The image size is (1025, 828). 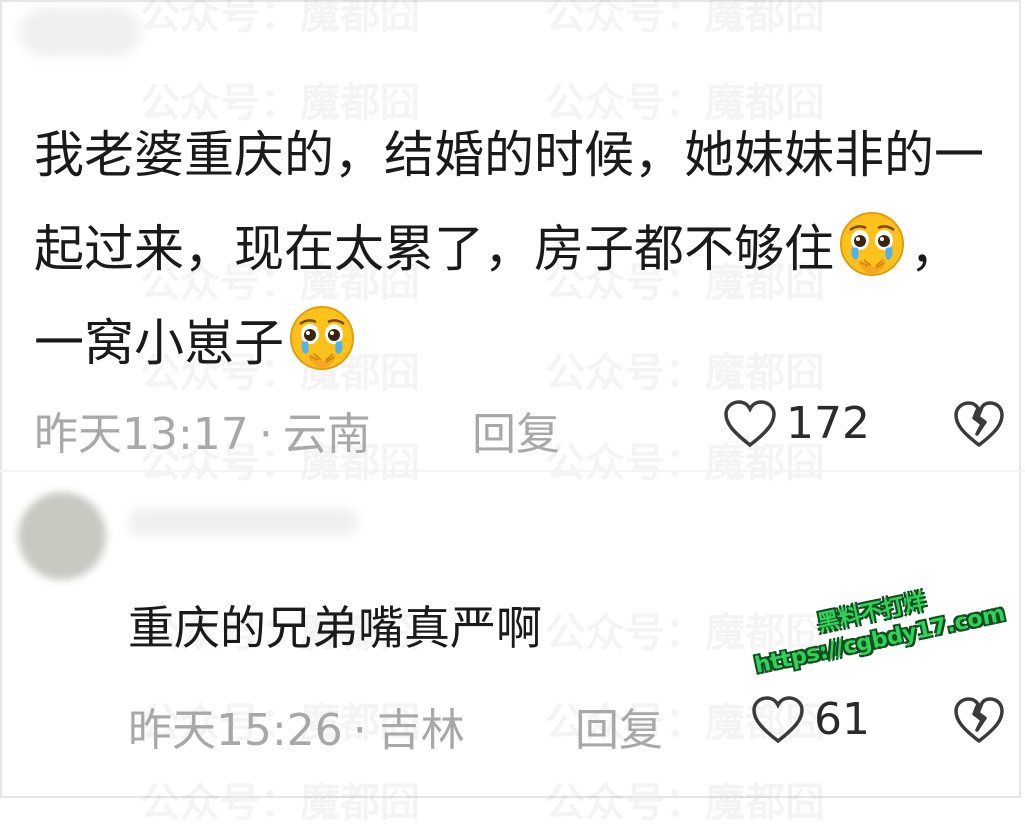 I want to click on like-button: 172, so click(x=796, y=423).